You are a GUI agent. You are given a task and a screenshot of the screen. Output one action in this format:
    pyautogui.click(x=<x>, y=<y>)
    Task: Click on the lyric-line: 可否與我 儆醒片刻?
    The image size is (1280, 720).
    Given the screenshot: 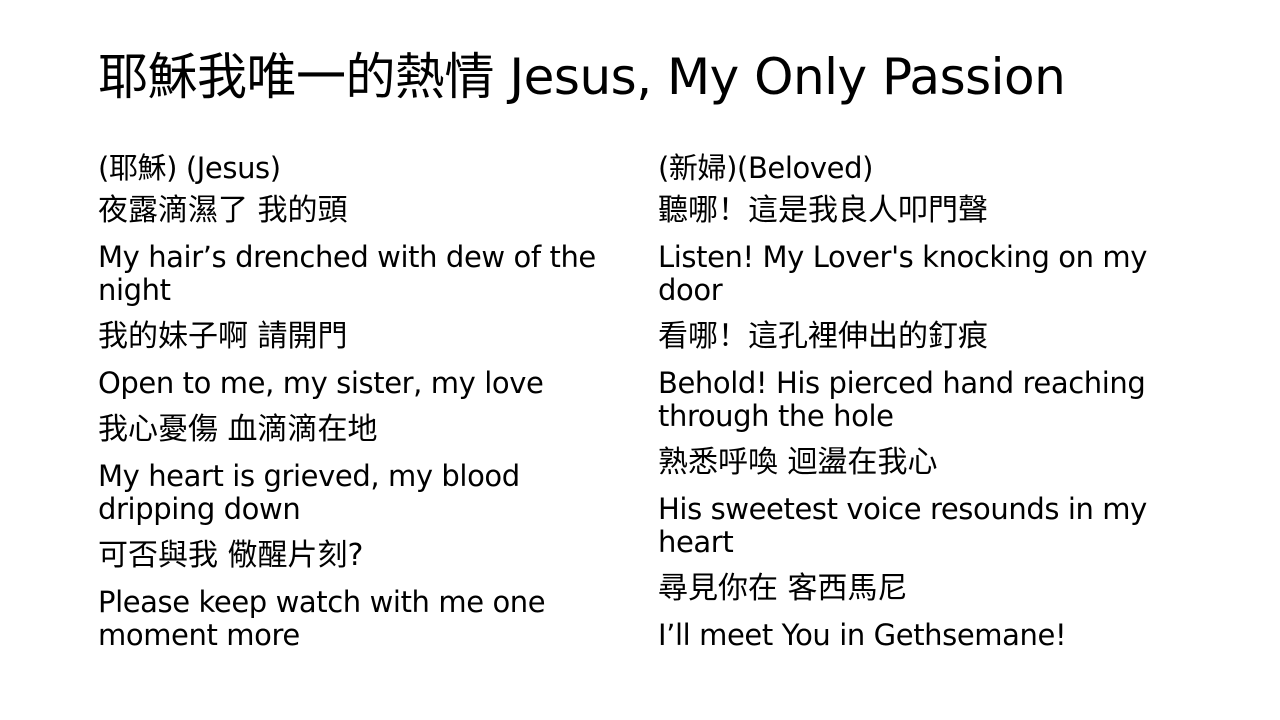 What is the action you would take?
    pyautogui.click(x=231, y=555)
    